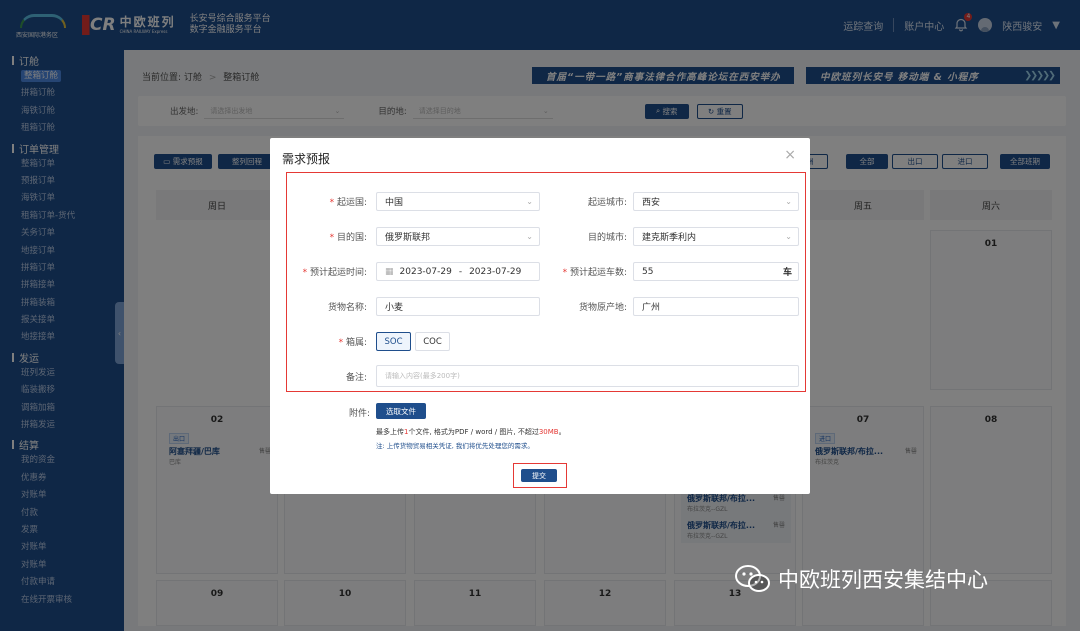 The image size is (1080, 631). What do you see at coordinates (393, 341) in the screenshot?
I see `soc-option: SOC` at bounding box center [393, 341].